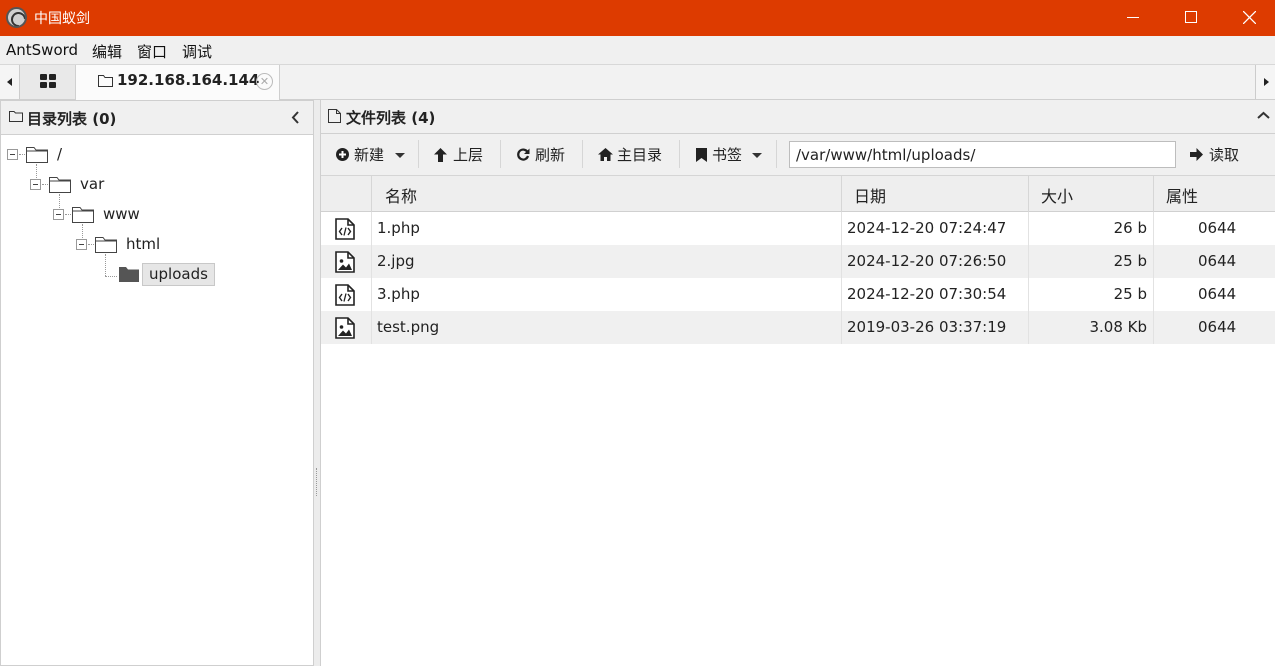  Describe the element at coordinates (130, 185) in the screenshot. I see `tree-node-var: var` at that location.